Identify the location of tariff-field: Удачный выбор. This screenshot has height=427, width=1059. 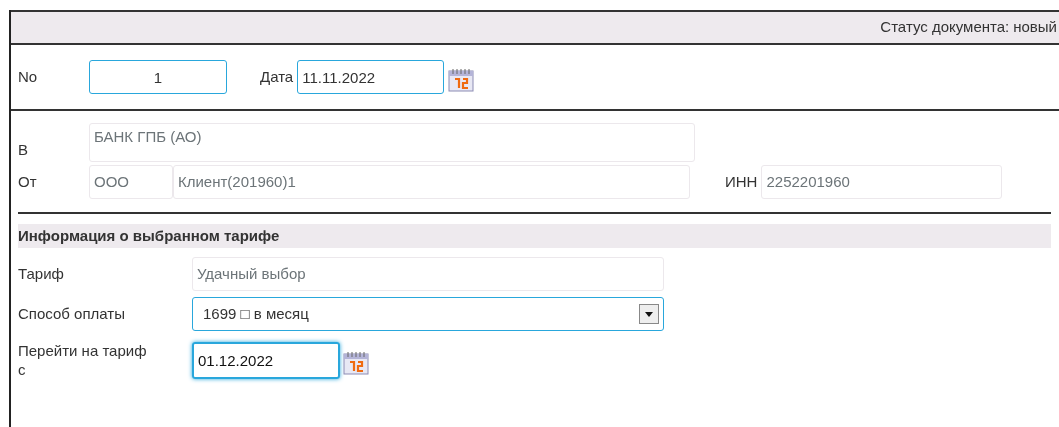
(428, 274).